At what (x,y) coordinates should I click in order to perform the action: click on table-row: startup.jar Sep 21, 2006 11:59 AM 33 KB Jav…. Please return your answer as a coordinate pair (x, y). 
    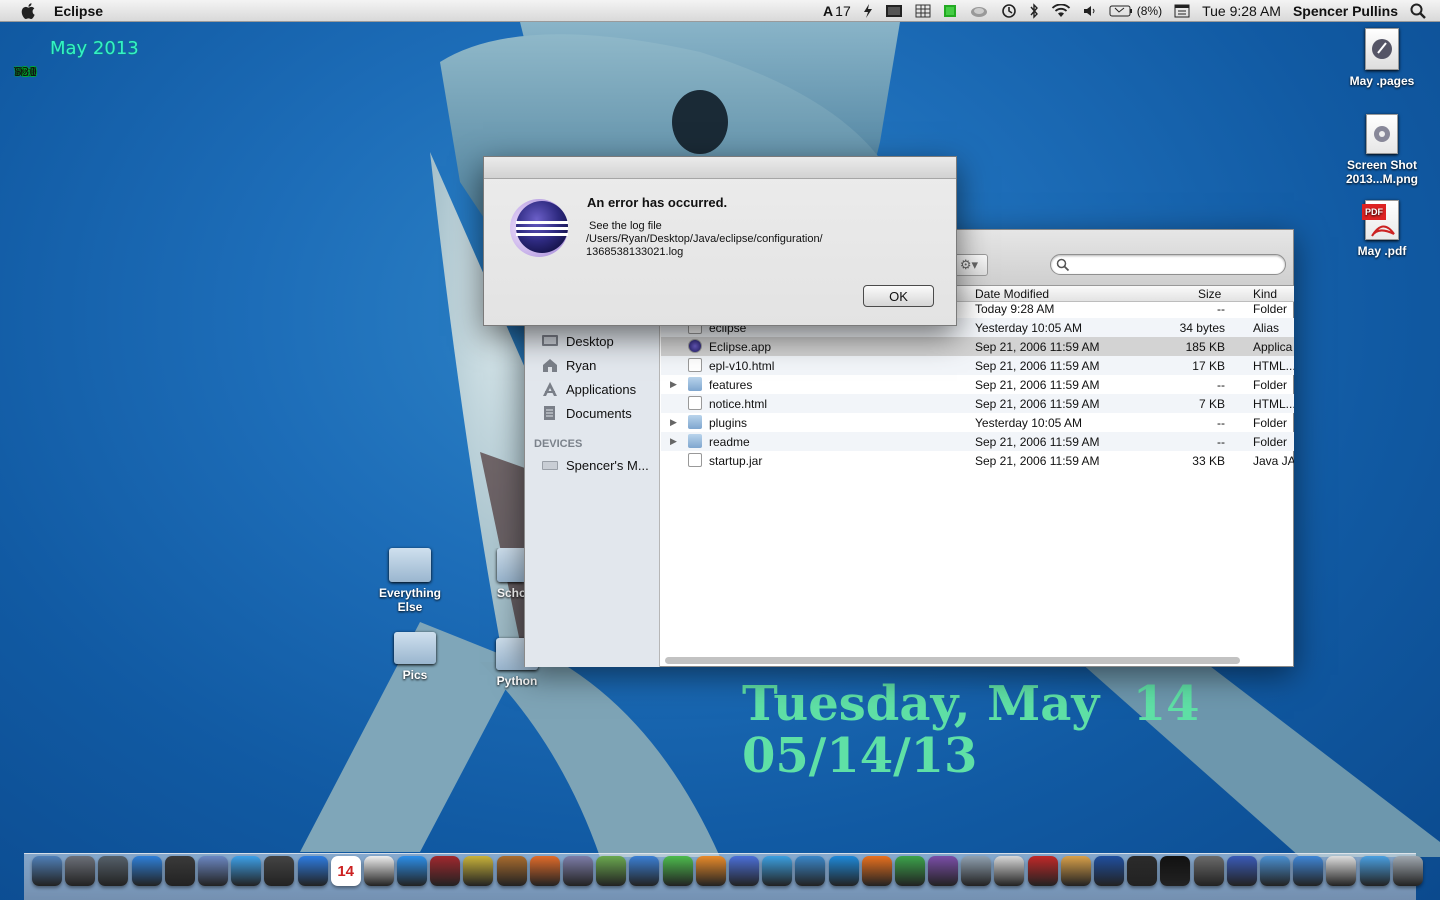
    Looking at the image, I should click on (977, 460).